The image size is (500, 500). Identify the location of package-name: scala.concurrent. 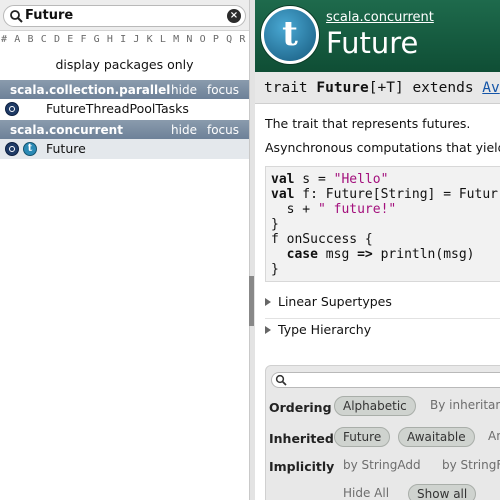
(66, 130).